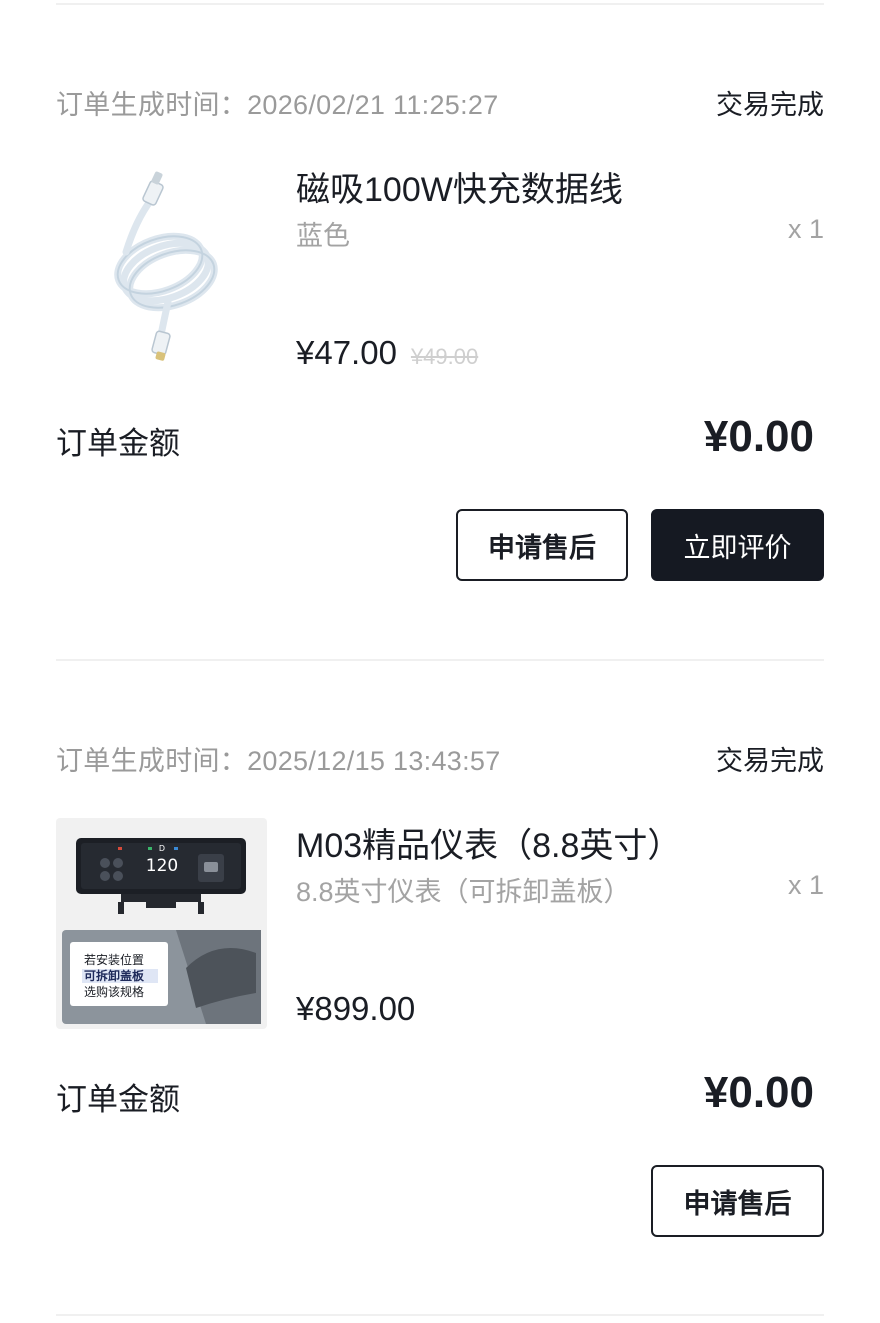 This screenshot has height=1323, width=880. Describe the element at coordinates (162, 848) in the screenshot. I see `gear-readout: D` at that location.